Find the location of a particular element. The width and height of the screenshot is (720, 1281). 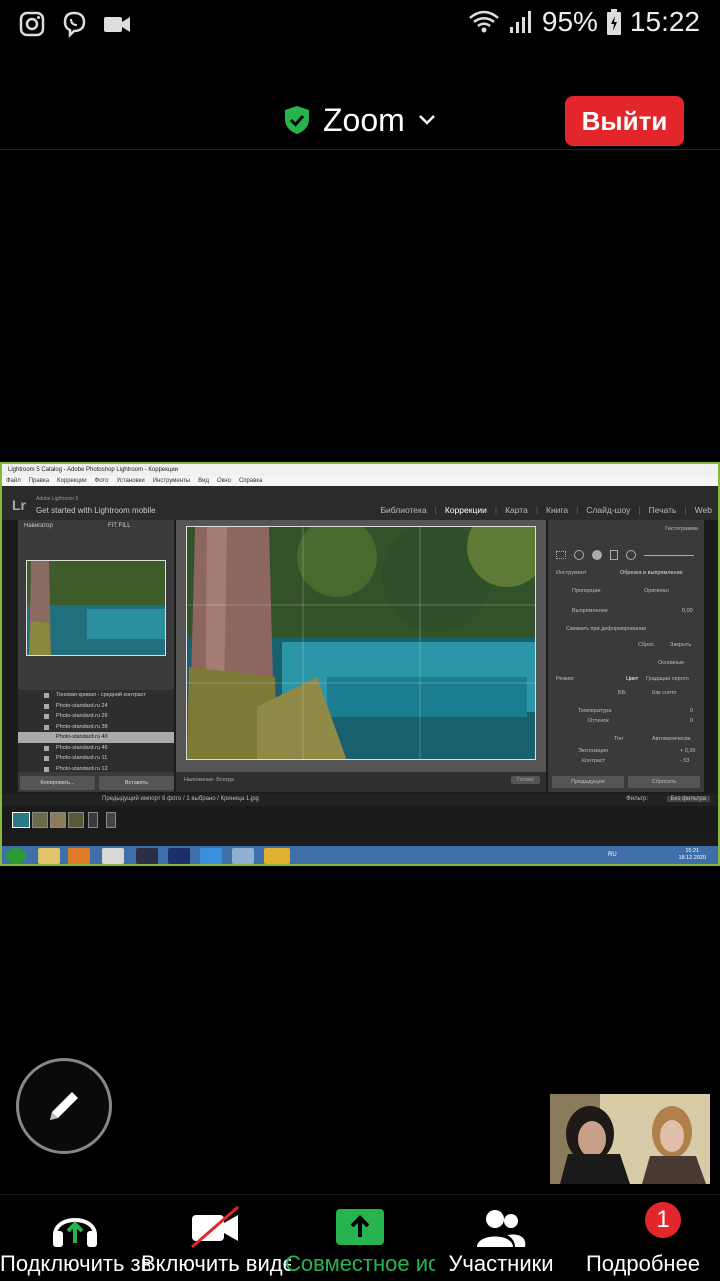

reset-crop: Сброс is located at coordinates (646, 645).